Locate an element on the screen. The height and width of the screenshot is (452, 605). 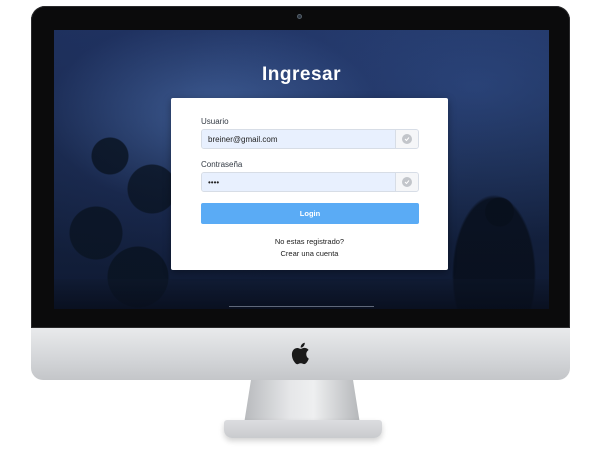
background-floor is located at coordinates (301, 294).